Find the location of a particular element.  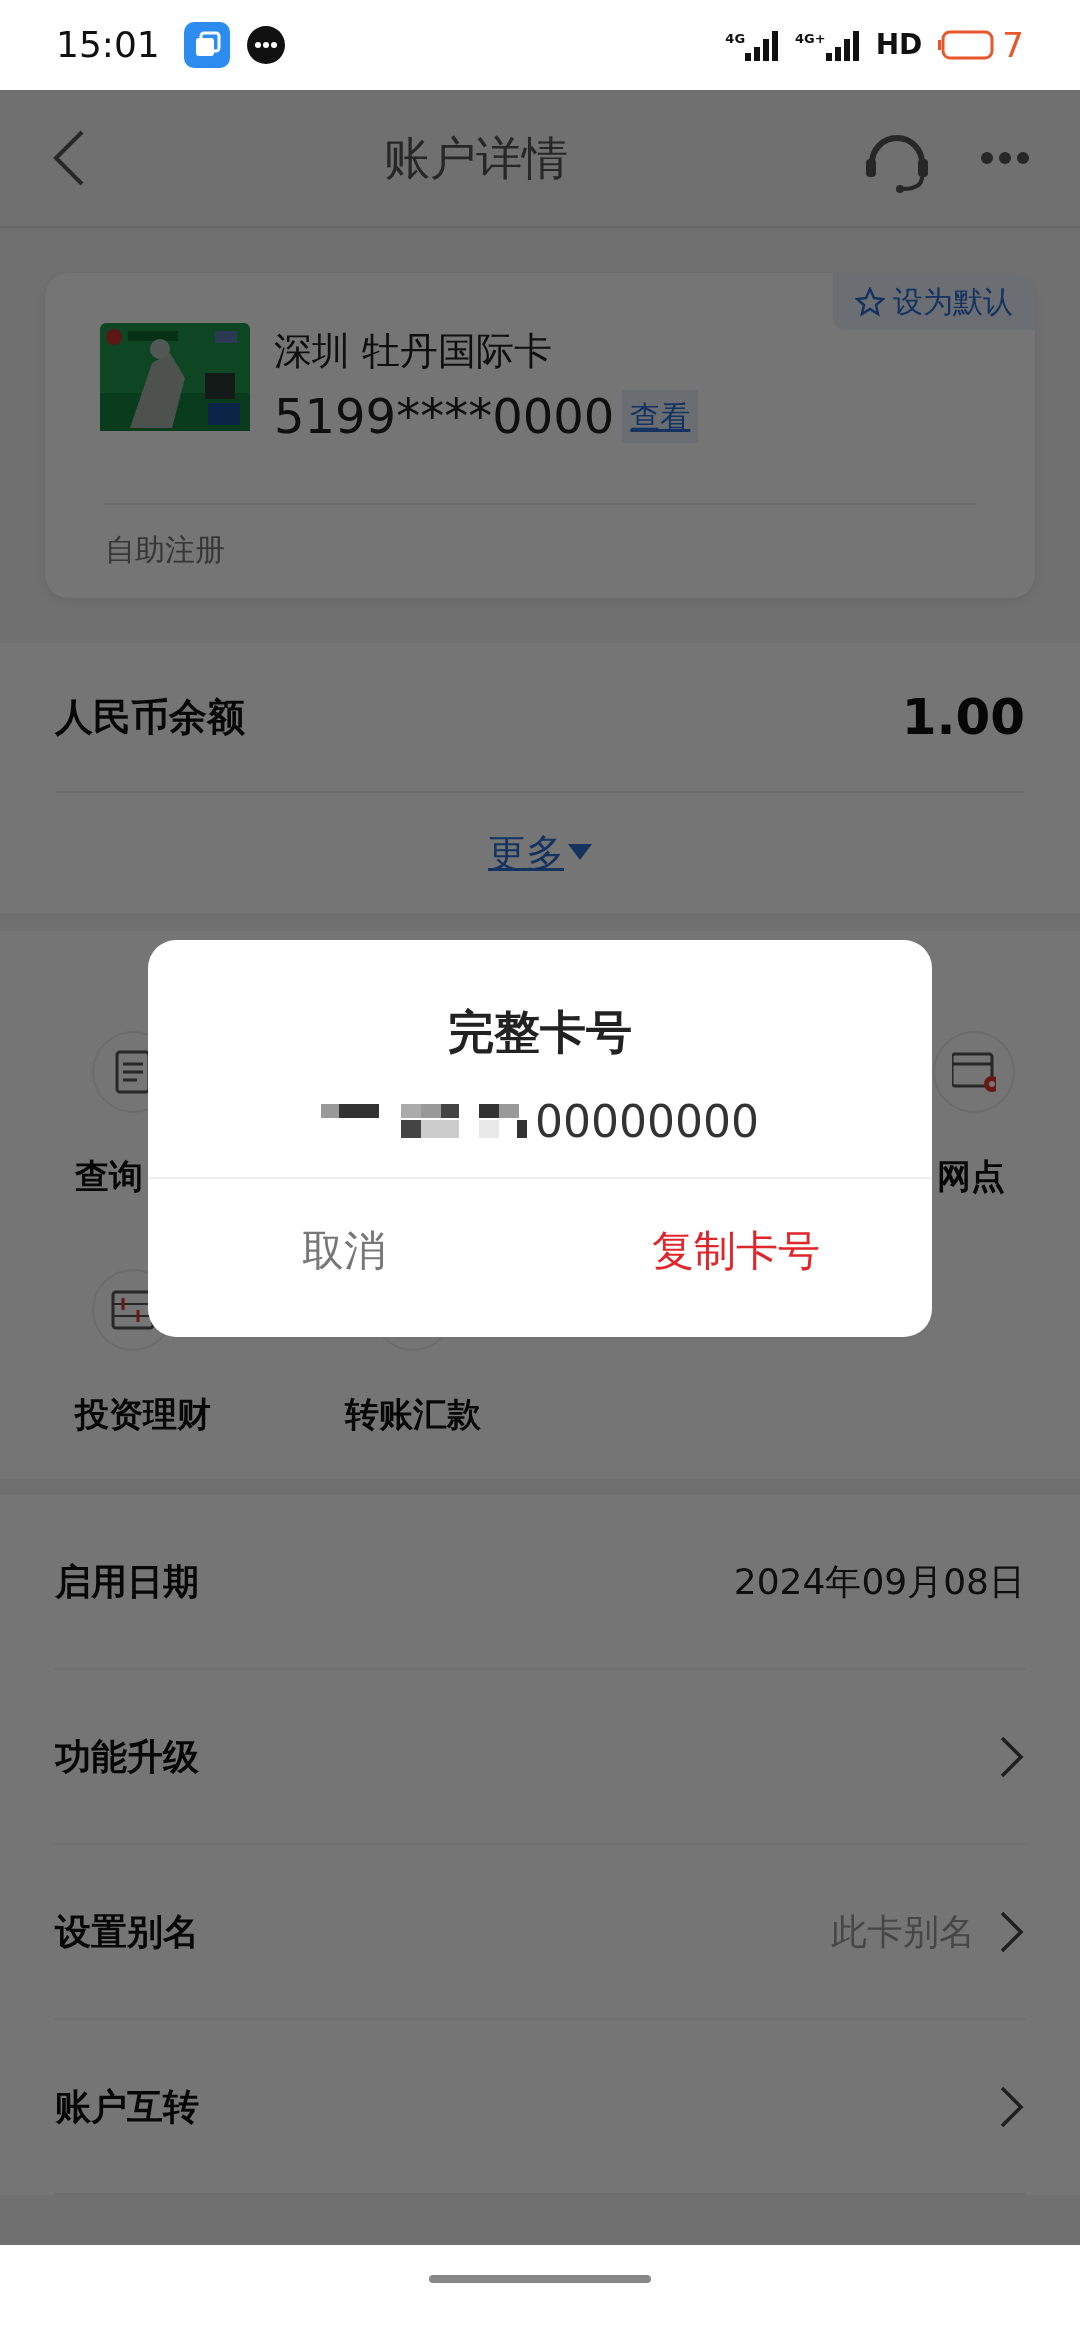

network-label: 4G is located at coordinates (735, 39).